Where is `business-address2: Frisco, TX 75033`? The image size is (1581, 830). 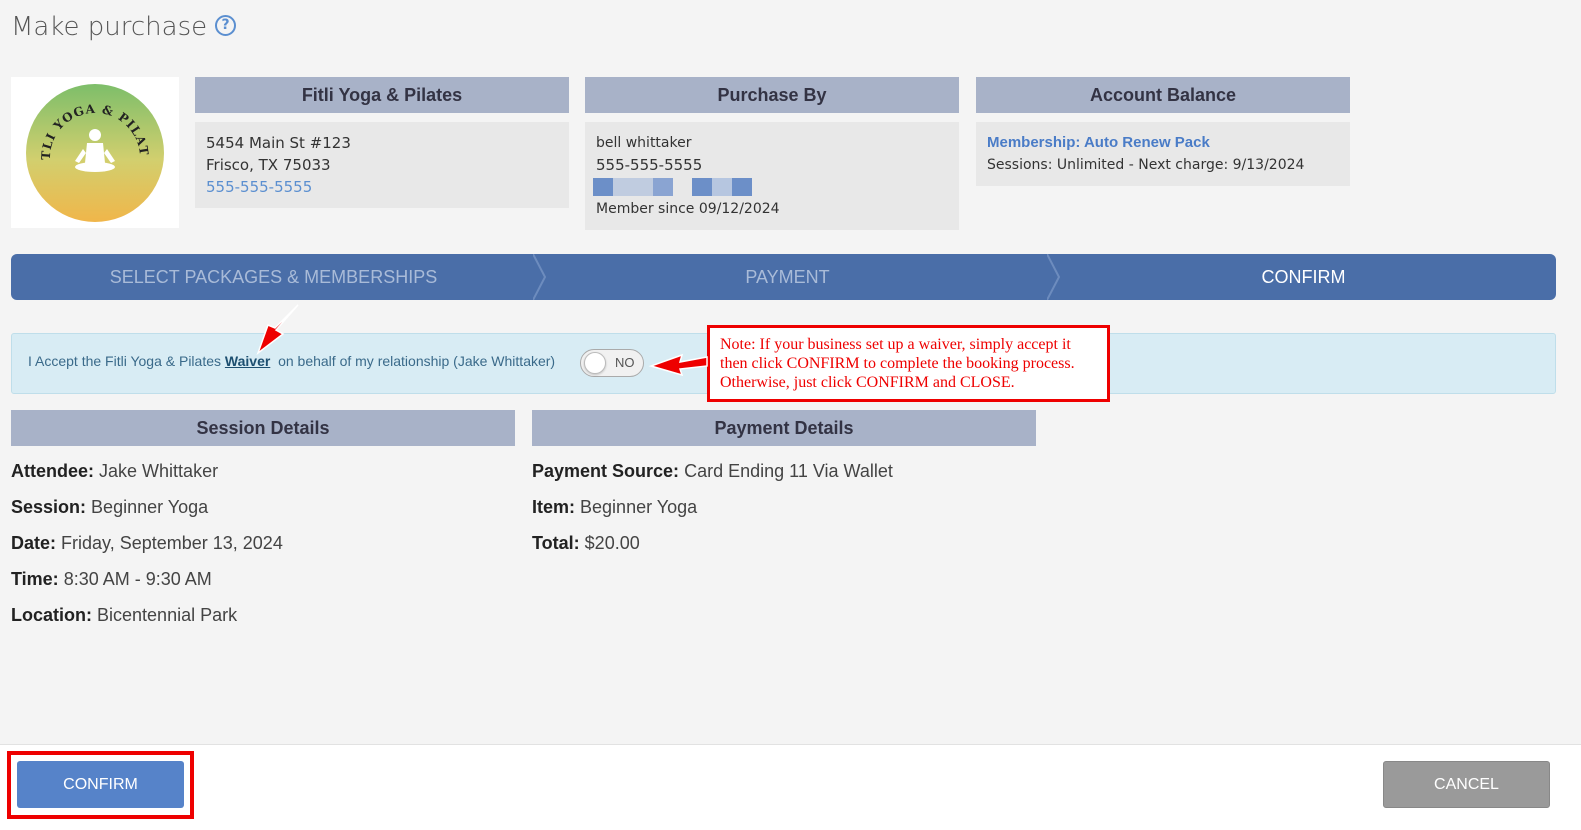 business-address2: Frisco, TX 75033 is located at coordinates (268, 165).